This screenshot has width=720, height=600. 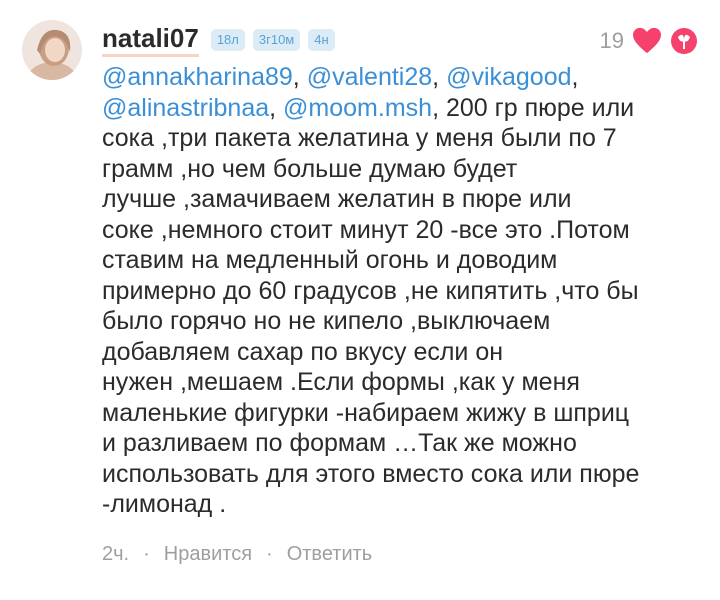 What do you see at coordinates (197, 77) in the screenshot?
I see `mention-link: @annakharina89` at bounding box center [197, 77].